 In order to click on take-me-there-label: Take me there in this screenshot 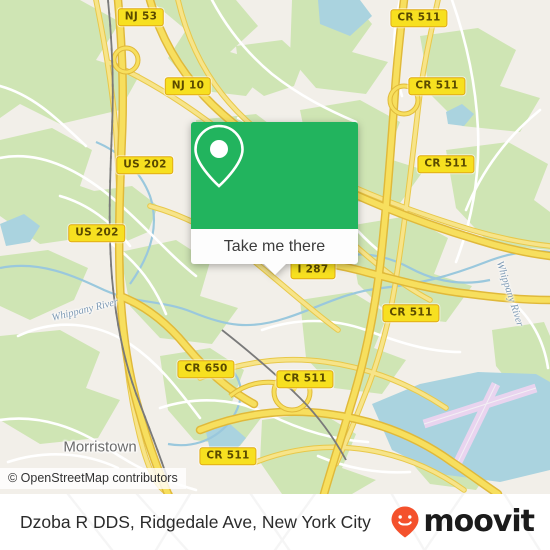, I will do `click(274, 246)`.